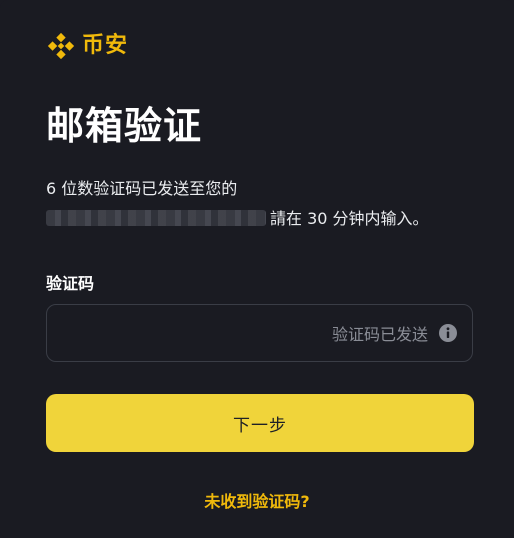 This screenshot has width=514, height=538. I want to click on description: 6 位数验证码已发送至您的 請在 30 分钟内输入。, so click(261, 204).